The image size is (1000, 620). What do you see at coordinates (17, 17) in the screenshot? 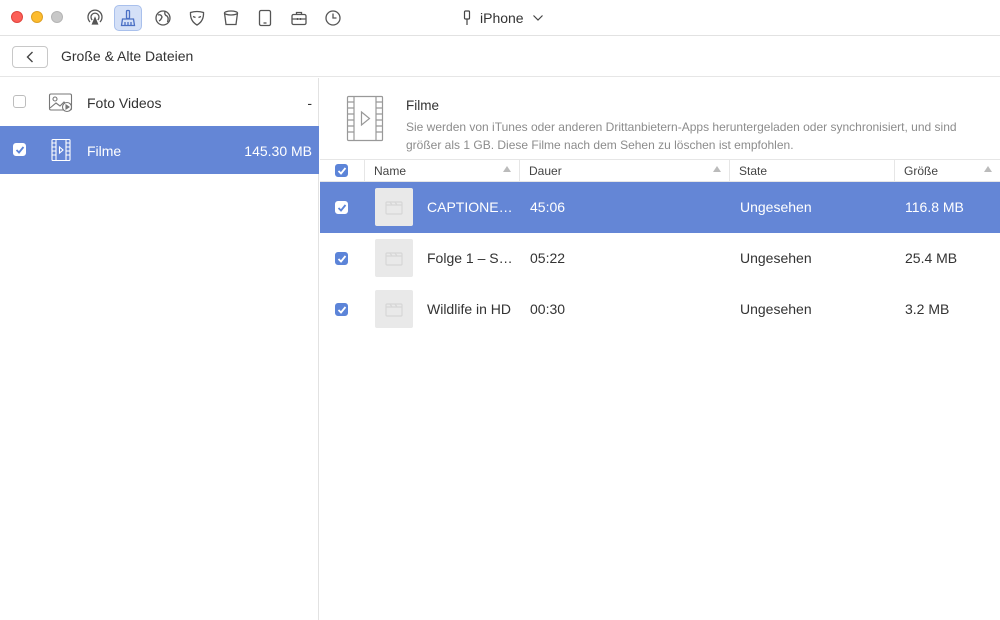
I see `window-close-button` at bounding box center [17, 17].